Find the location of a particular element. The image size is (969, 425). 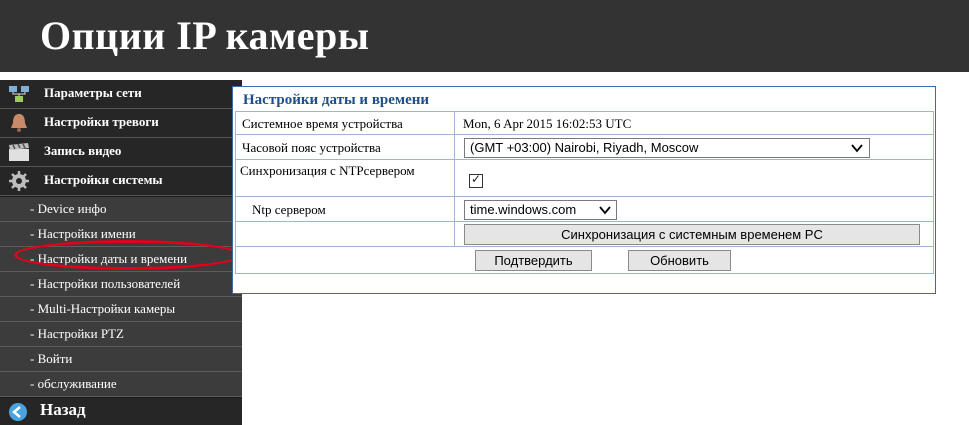

highlight-ellipse is located at coordinates (128, 255).